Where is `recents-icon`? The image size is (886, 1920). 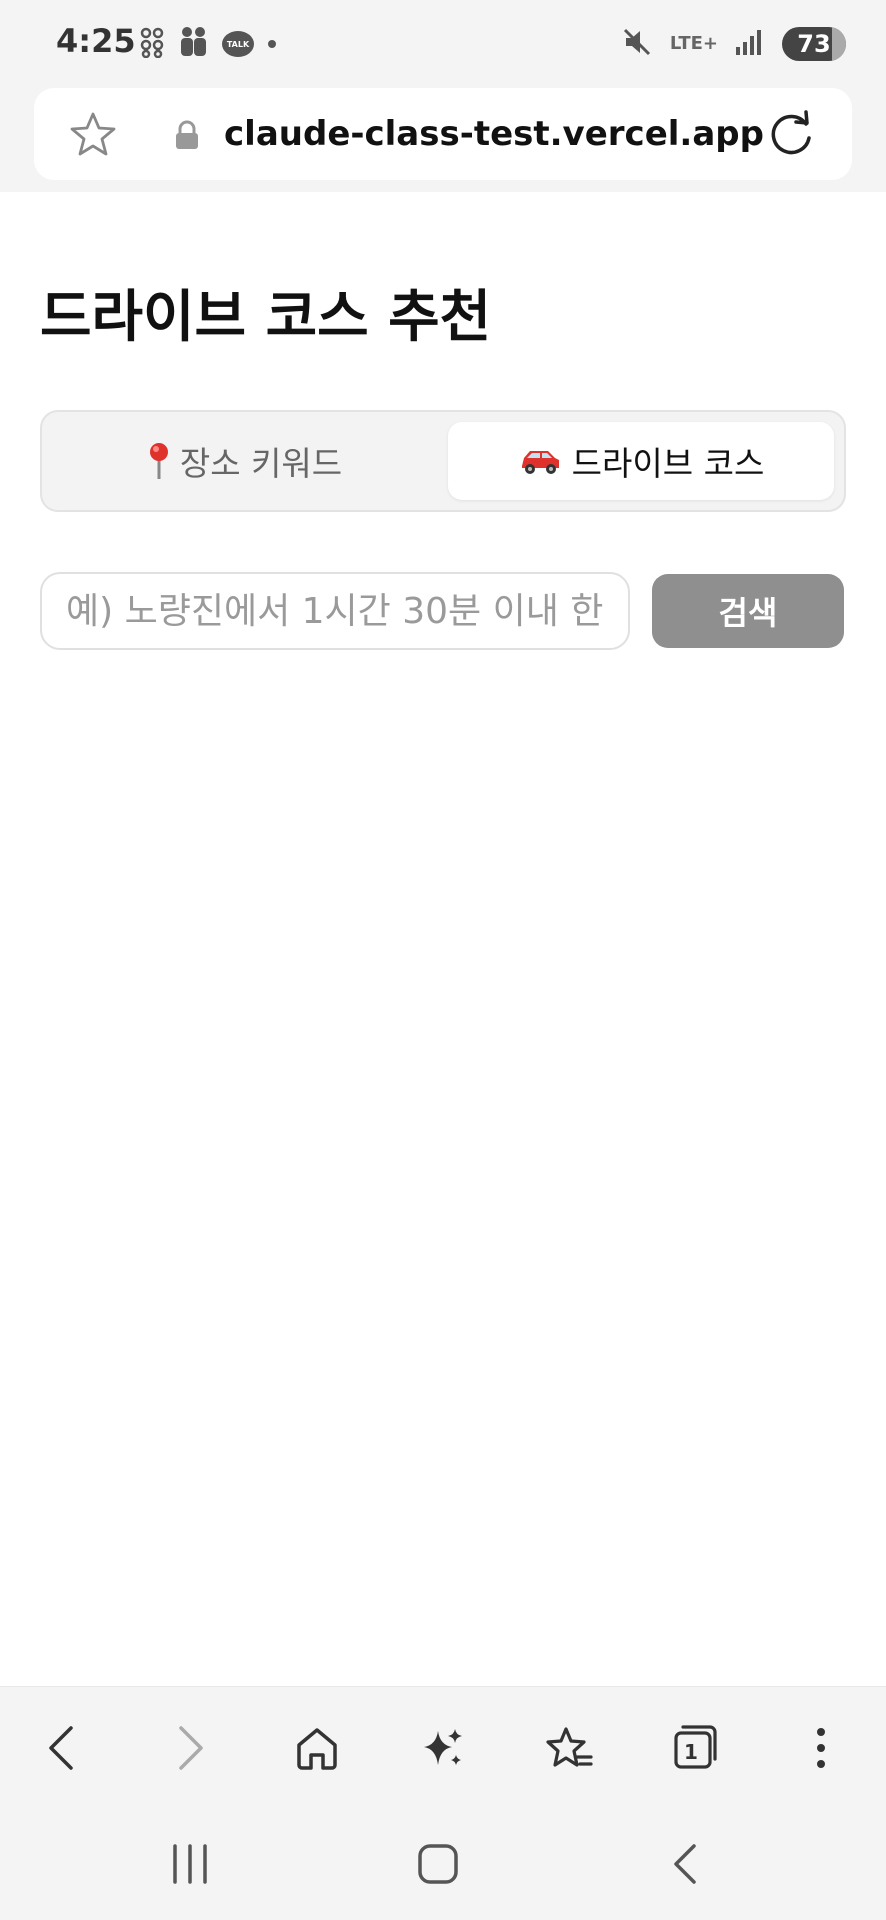 recents-icon is located at coordinates (190, 1864).